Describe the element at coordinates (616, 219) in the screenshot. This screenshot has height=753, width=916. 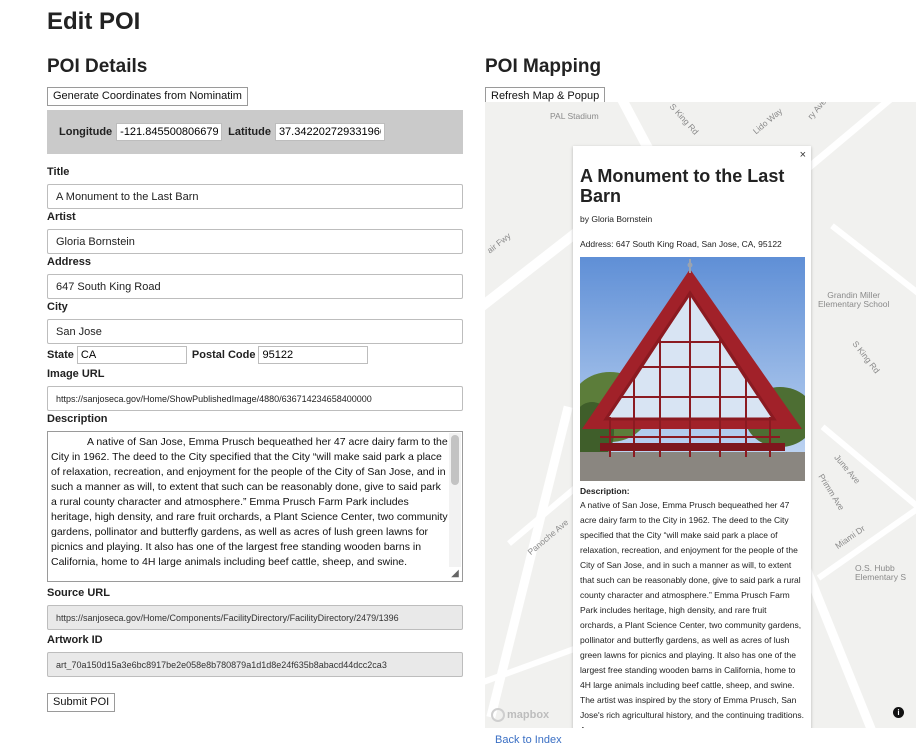
I see `popup-artist: by Gloria Bornstein` at that location.